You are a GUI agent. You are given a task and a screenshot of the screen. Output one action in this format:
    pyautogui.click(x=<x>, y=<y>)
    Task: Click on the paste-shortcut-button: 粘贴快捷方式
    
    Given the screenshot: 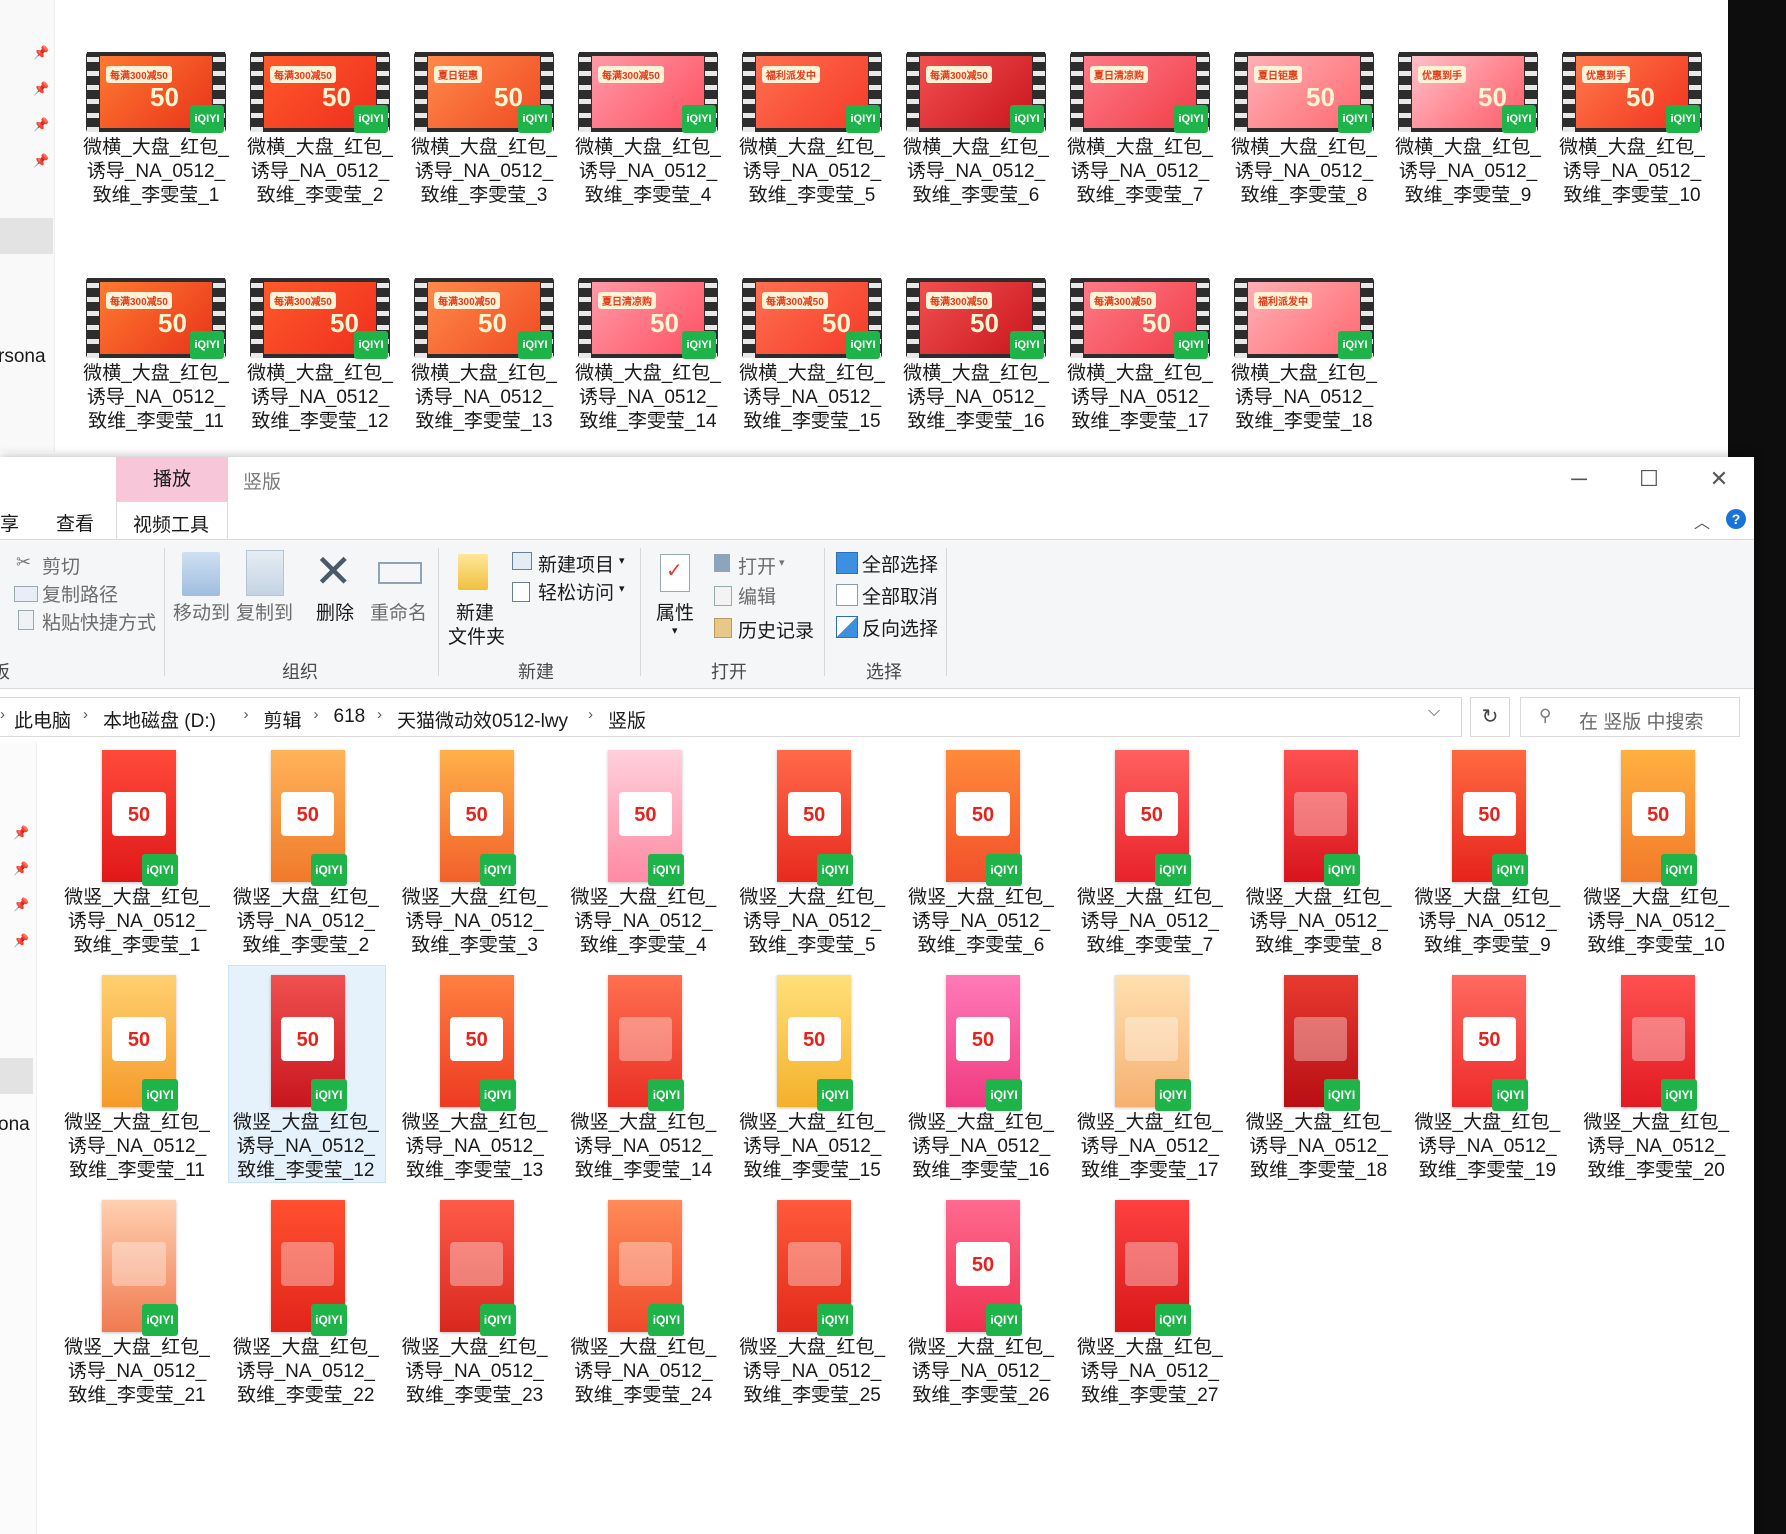 What is the action you would take?
    pyautogui.click(x=99, y=621)
    